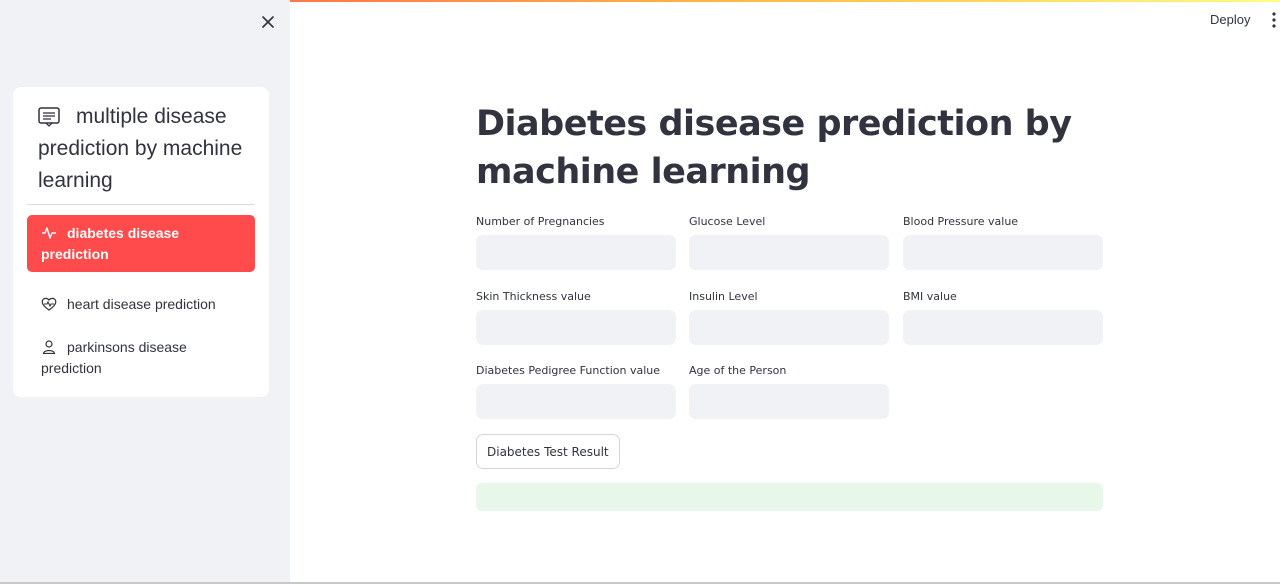 Image resolution: width=1280 pixels, height=584 pixels. Describe the element at coordinates (1230, 19) in the screenshot. I see `deploy-button: Deploy` at that location.